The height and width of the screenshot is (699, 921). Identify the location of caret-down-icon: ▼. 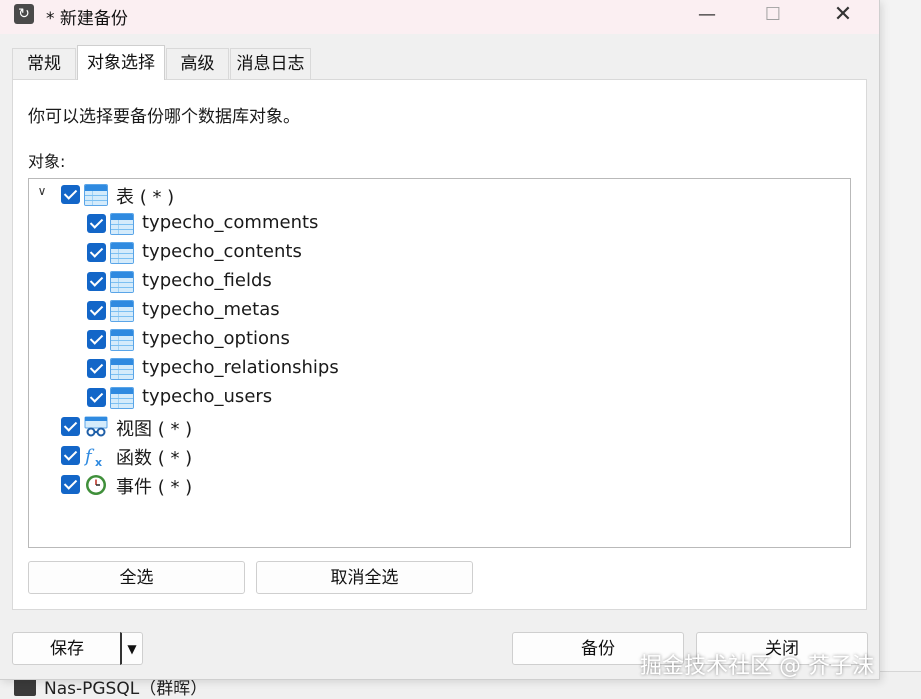
(132, 649).